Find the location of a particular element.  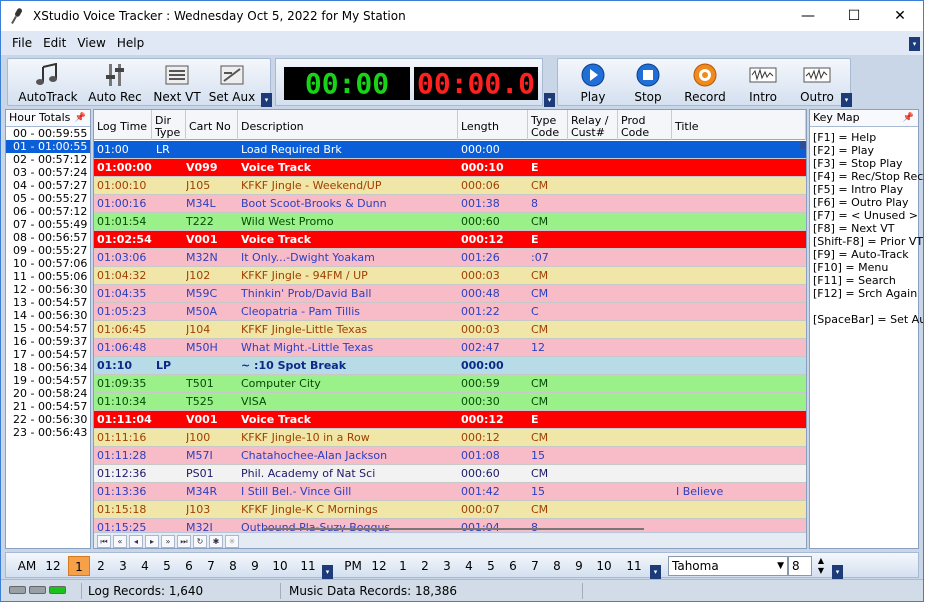

font-overflow-icon: ▾ is located at coordinates (837, 572).